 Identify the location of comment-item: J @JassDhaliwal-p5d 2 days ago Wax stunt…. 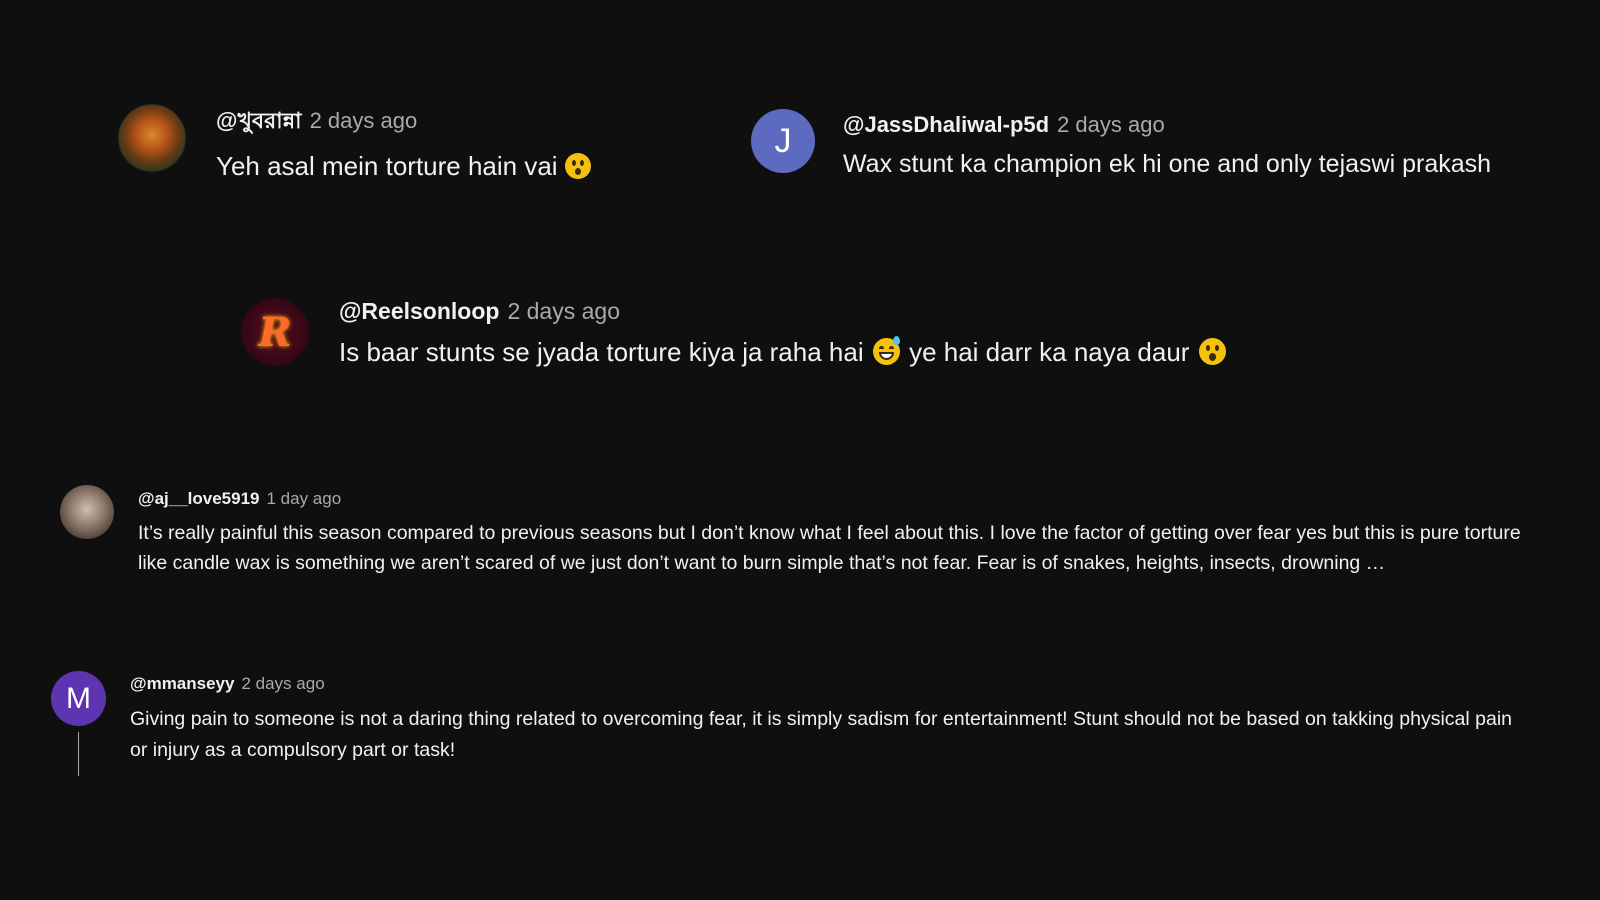
(1121, 149).